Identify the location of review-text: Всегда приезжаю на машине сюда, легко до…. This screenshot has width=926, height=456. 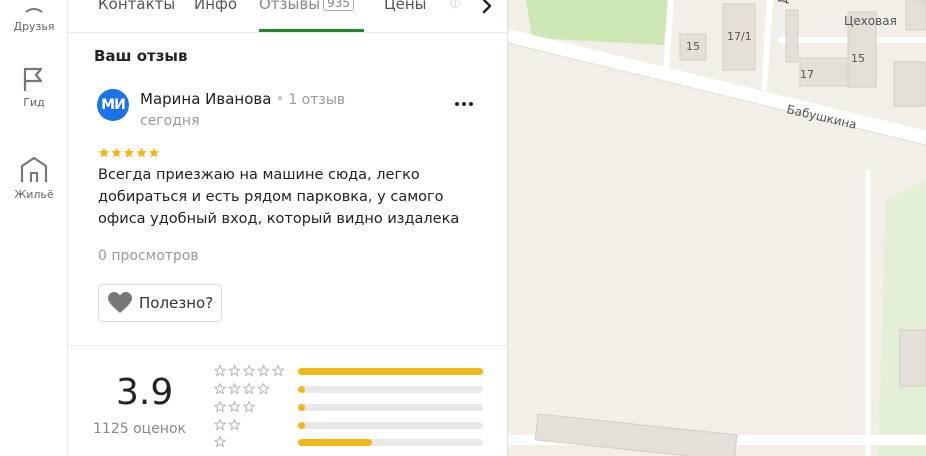
(279, 197).